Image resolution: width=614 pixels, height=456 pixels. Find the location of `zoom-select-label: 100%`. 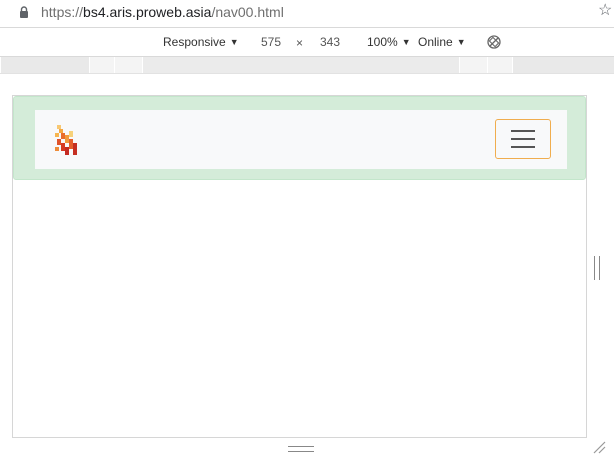

zoom-select-label: 100% is located at coordinates (382, 42).